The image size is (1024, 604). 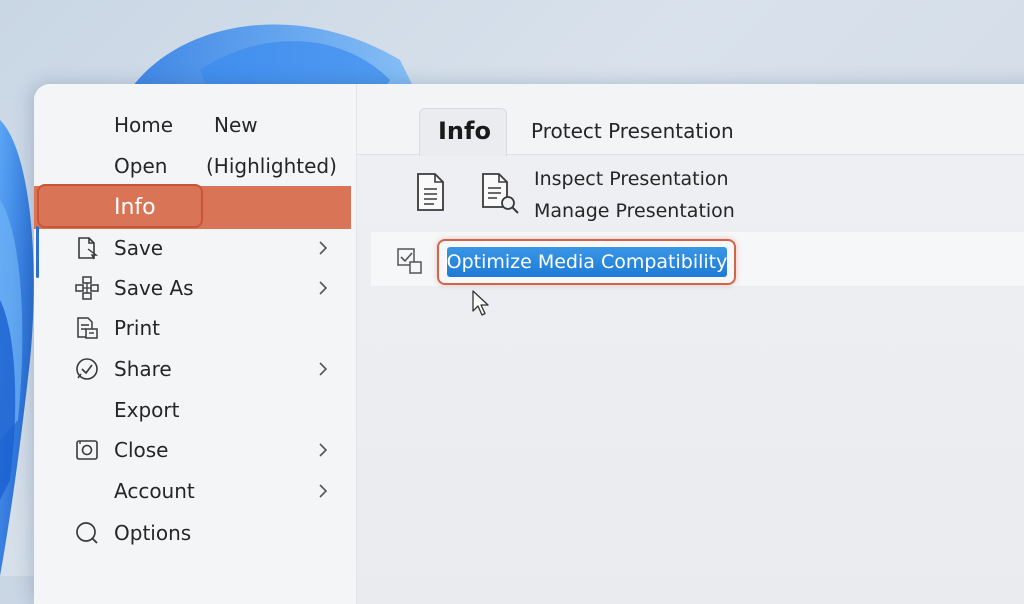 I want to click on tab-strip: Info Protect Presentation, so click(x=690, y=120).